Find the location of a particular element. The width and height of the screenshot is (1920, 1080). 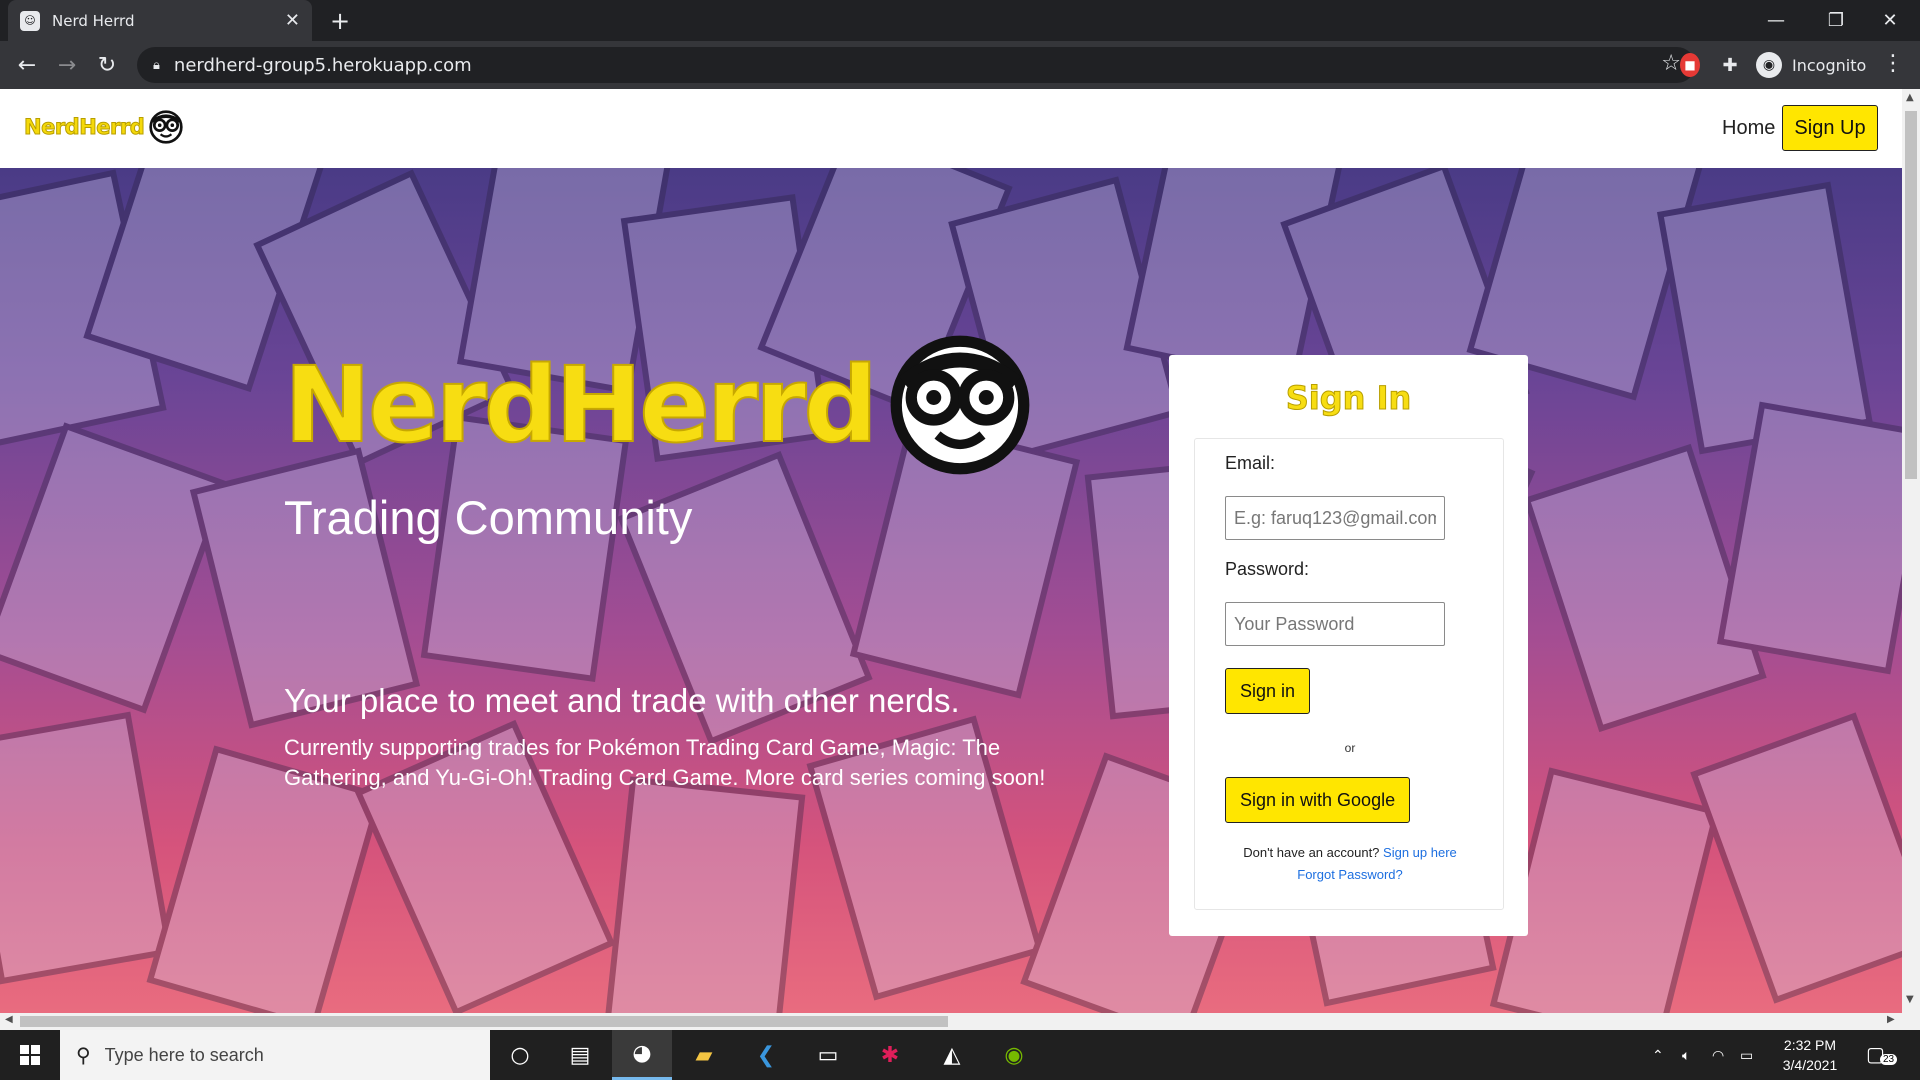

forgot-password-link: Forgot Password? is located at coordinates (1350, 874).